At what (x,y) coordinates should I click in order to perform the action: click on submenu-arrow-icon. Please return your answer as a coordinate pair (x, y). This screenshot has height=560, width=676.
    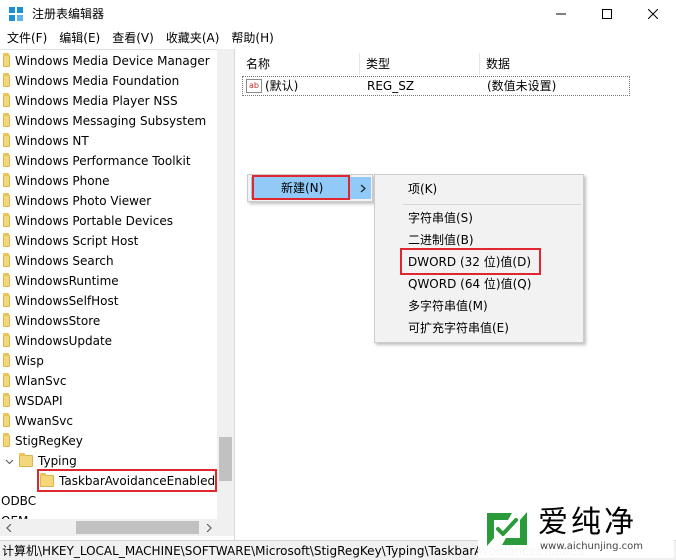
    Looking at the image, I should click on (363, 188).